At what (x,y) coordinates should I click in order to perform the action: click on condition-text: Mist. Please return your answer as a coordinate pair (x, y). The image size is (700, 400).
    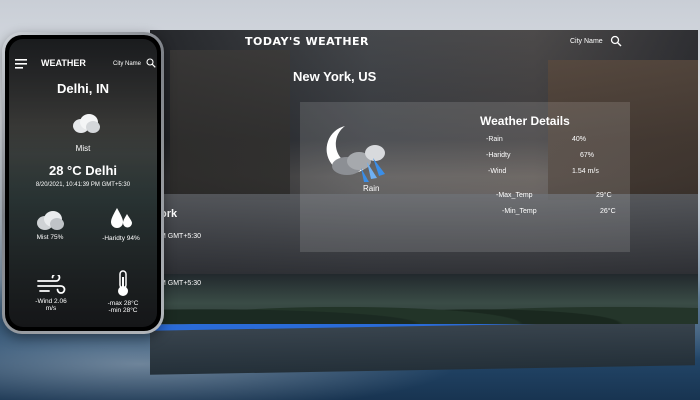
    Looking at the image, I should click on (83, 148).